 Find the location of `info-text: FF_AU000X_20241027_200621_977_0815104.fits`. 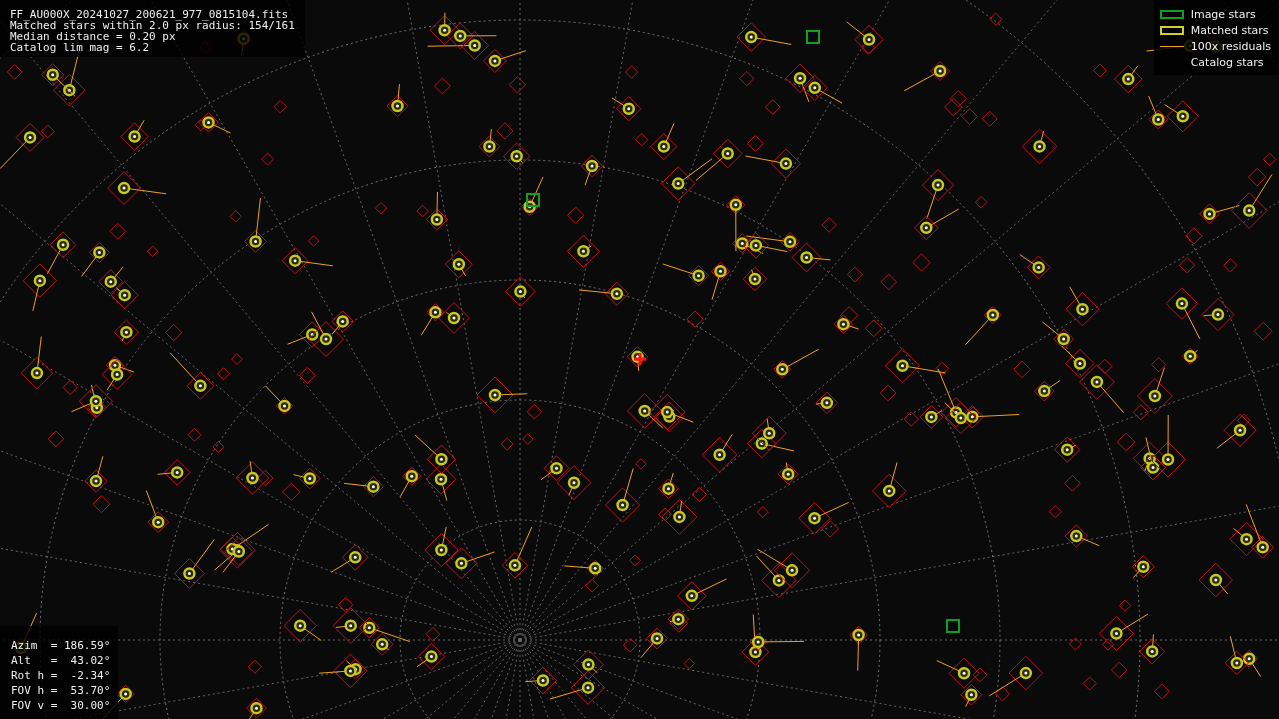

info-text: FF_AU000X_20241027_200621_977_0815104.fits is located at coordinates (150, 14).